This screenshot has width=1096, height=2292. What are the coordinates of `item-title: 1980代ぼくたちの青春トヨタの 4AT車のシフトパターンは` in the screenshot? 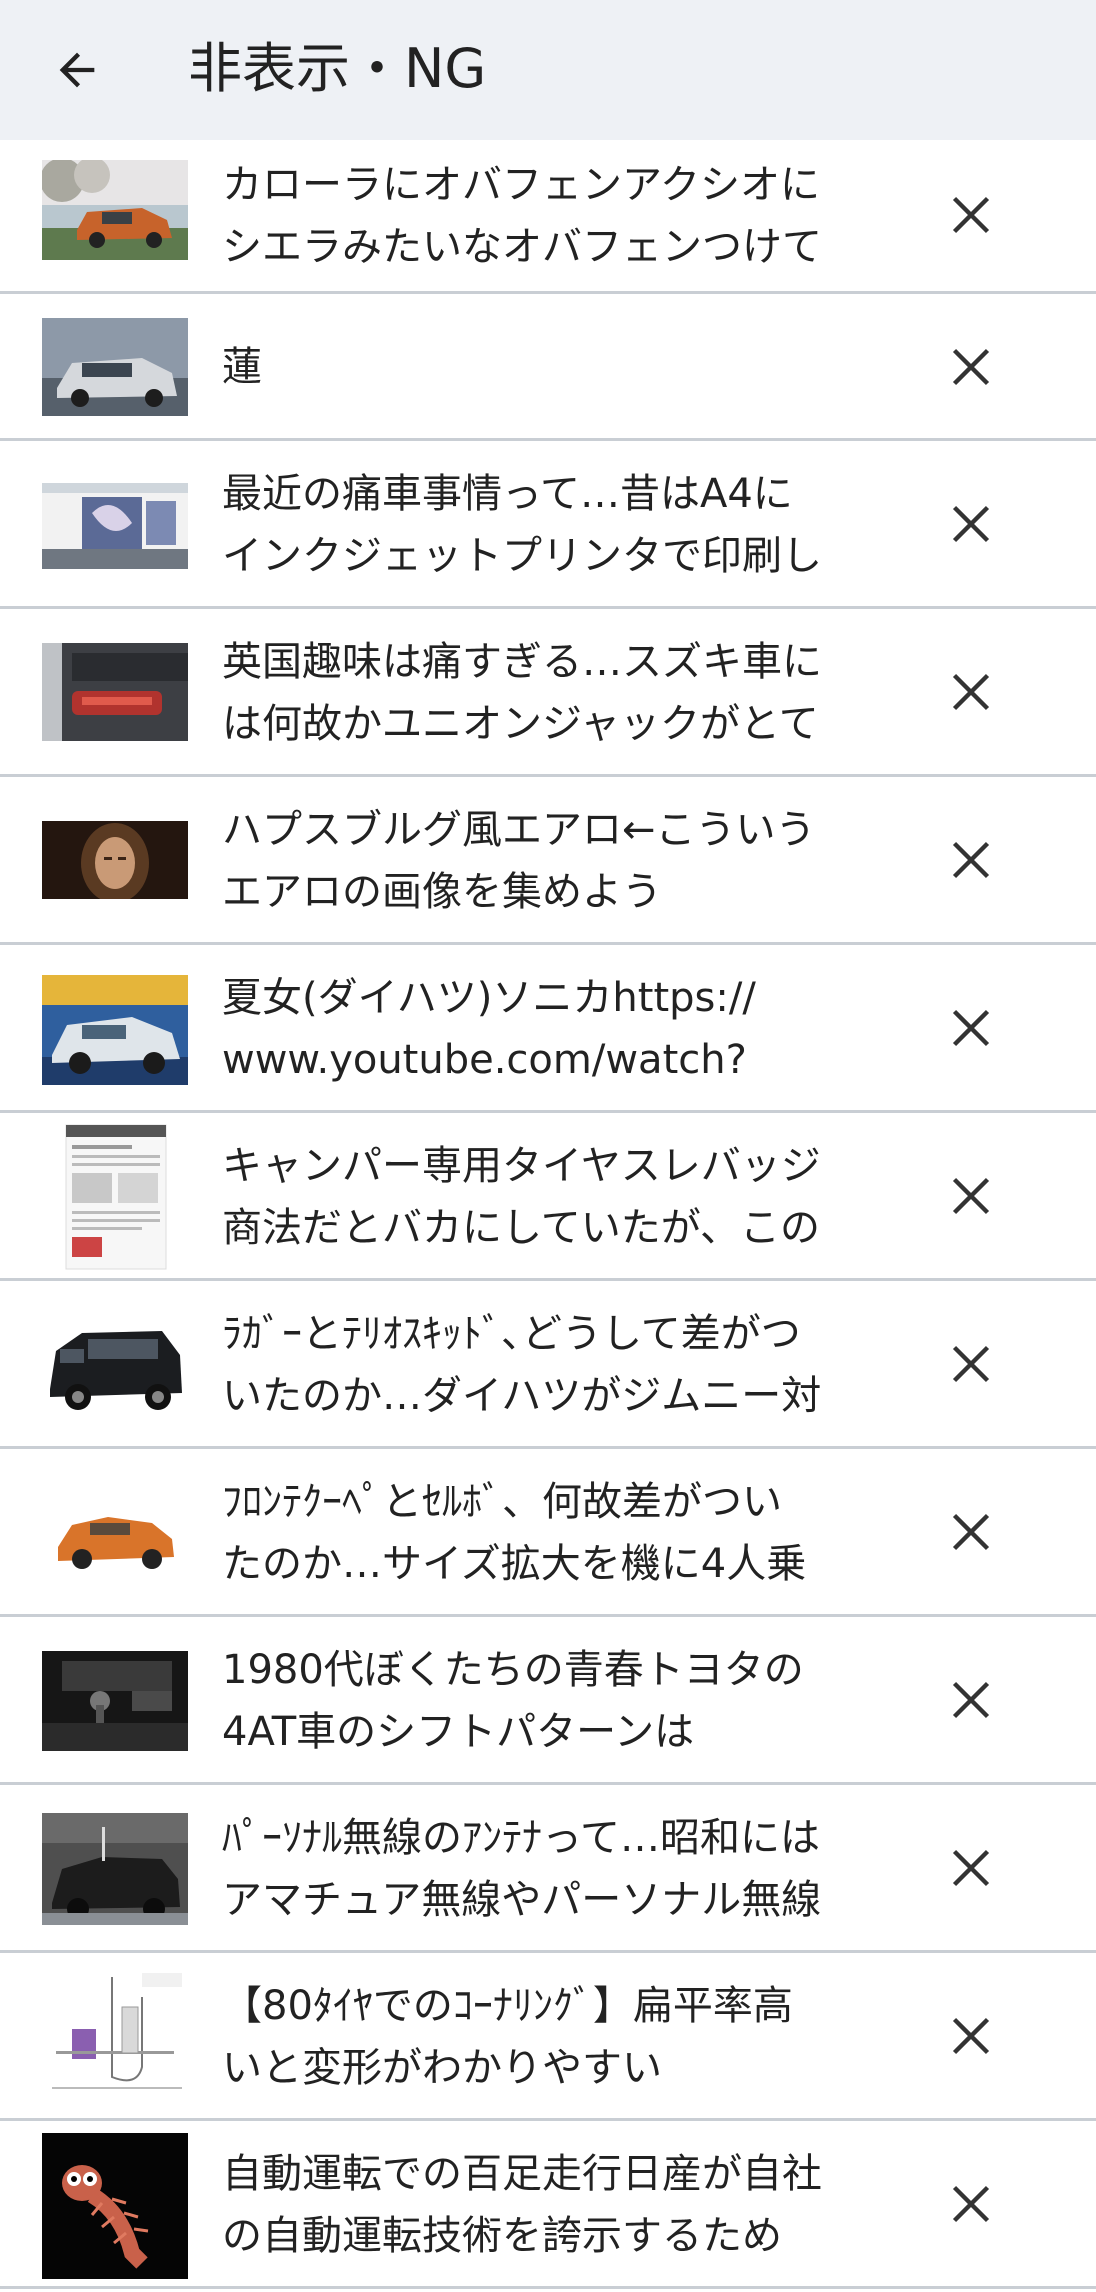 It's located at (547, 1701).